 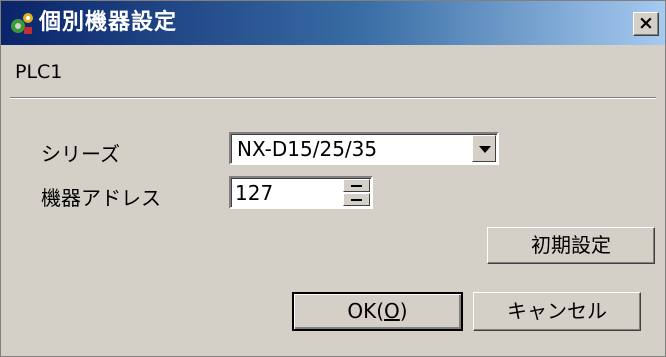 I want to click on series-combobox: NX-D15/25/35, so click(x=364, y=148).